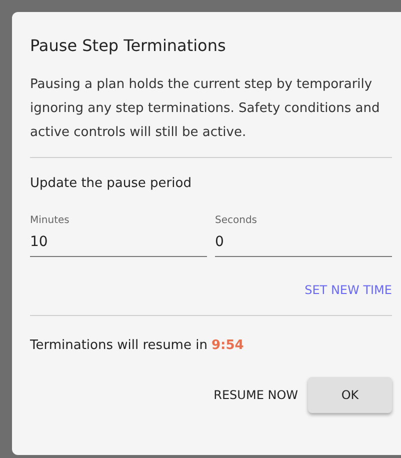 This screenshot has width=401, height=458. Describe the element at coordinates (119, 345) in the screenshot. I see `status-text: Terminations will resume in` at that location.